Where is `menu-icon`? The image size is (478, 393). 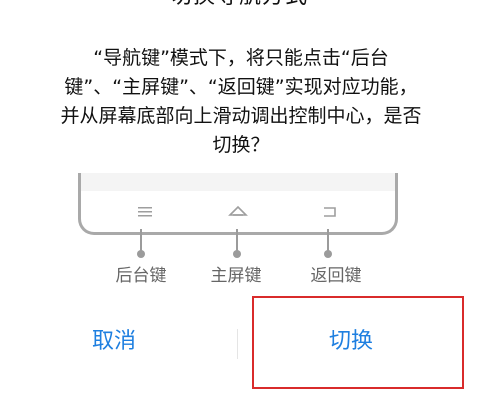 menu-icon is located at coordinates (145, 212).